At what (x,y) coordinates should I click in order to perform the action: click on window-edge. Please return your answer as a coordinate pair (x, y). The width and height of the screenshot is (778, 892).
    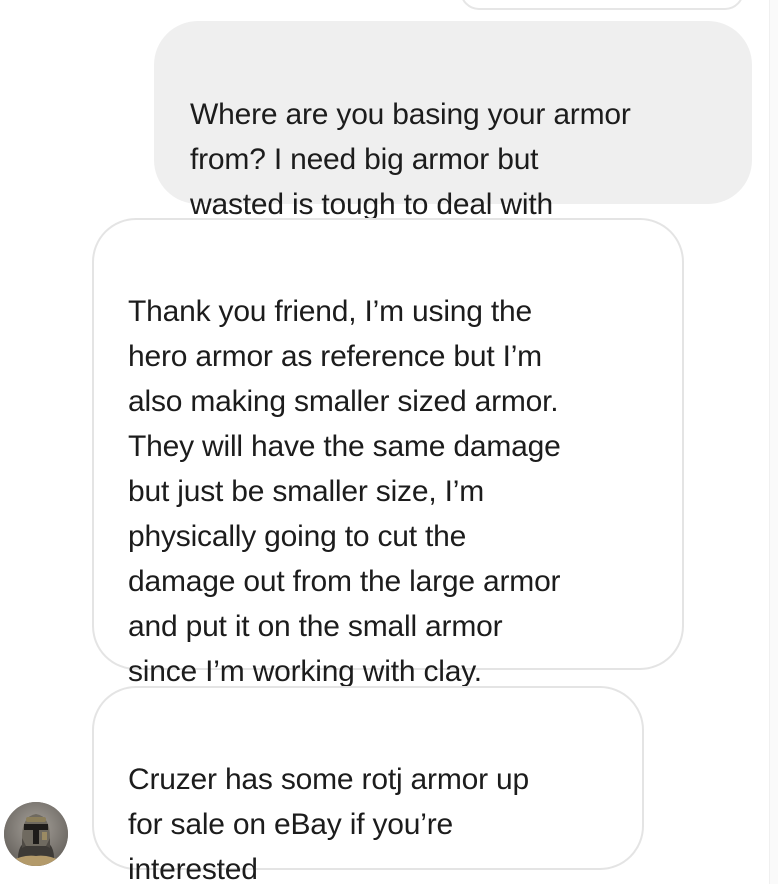
    Looking at the image, I should click on (773, 442).